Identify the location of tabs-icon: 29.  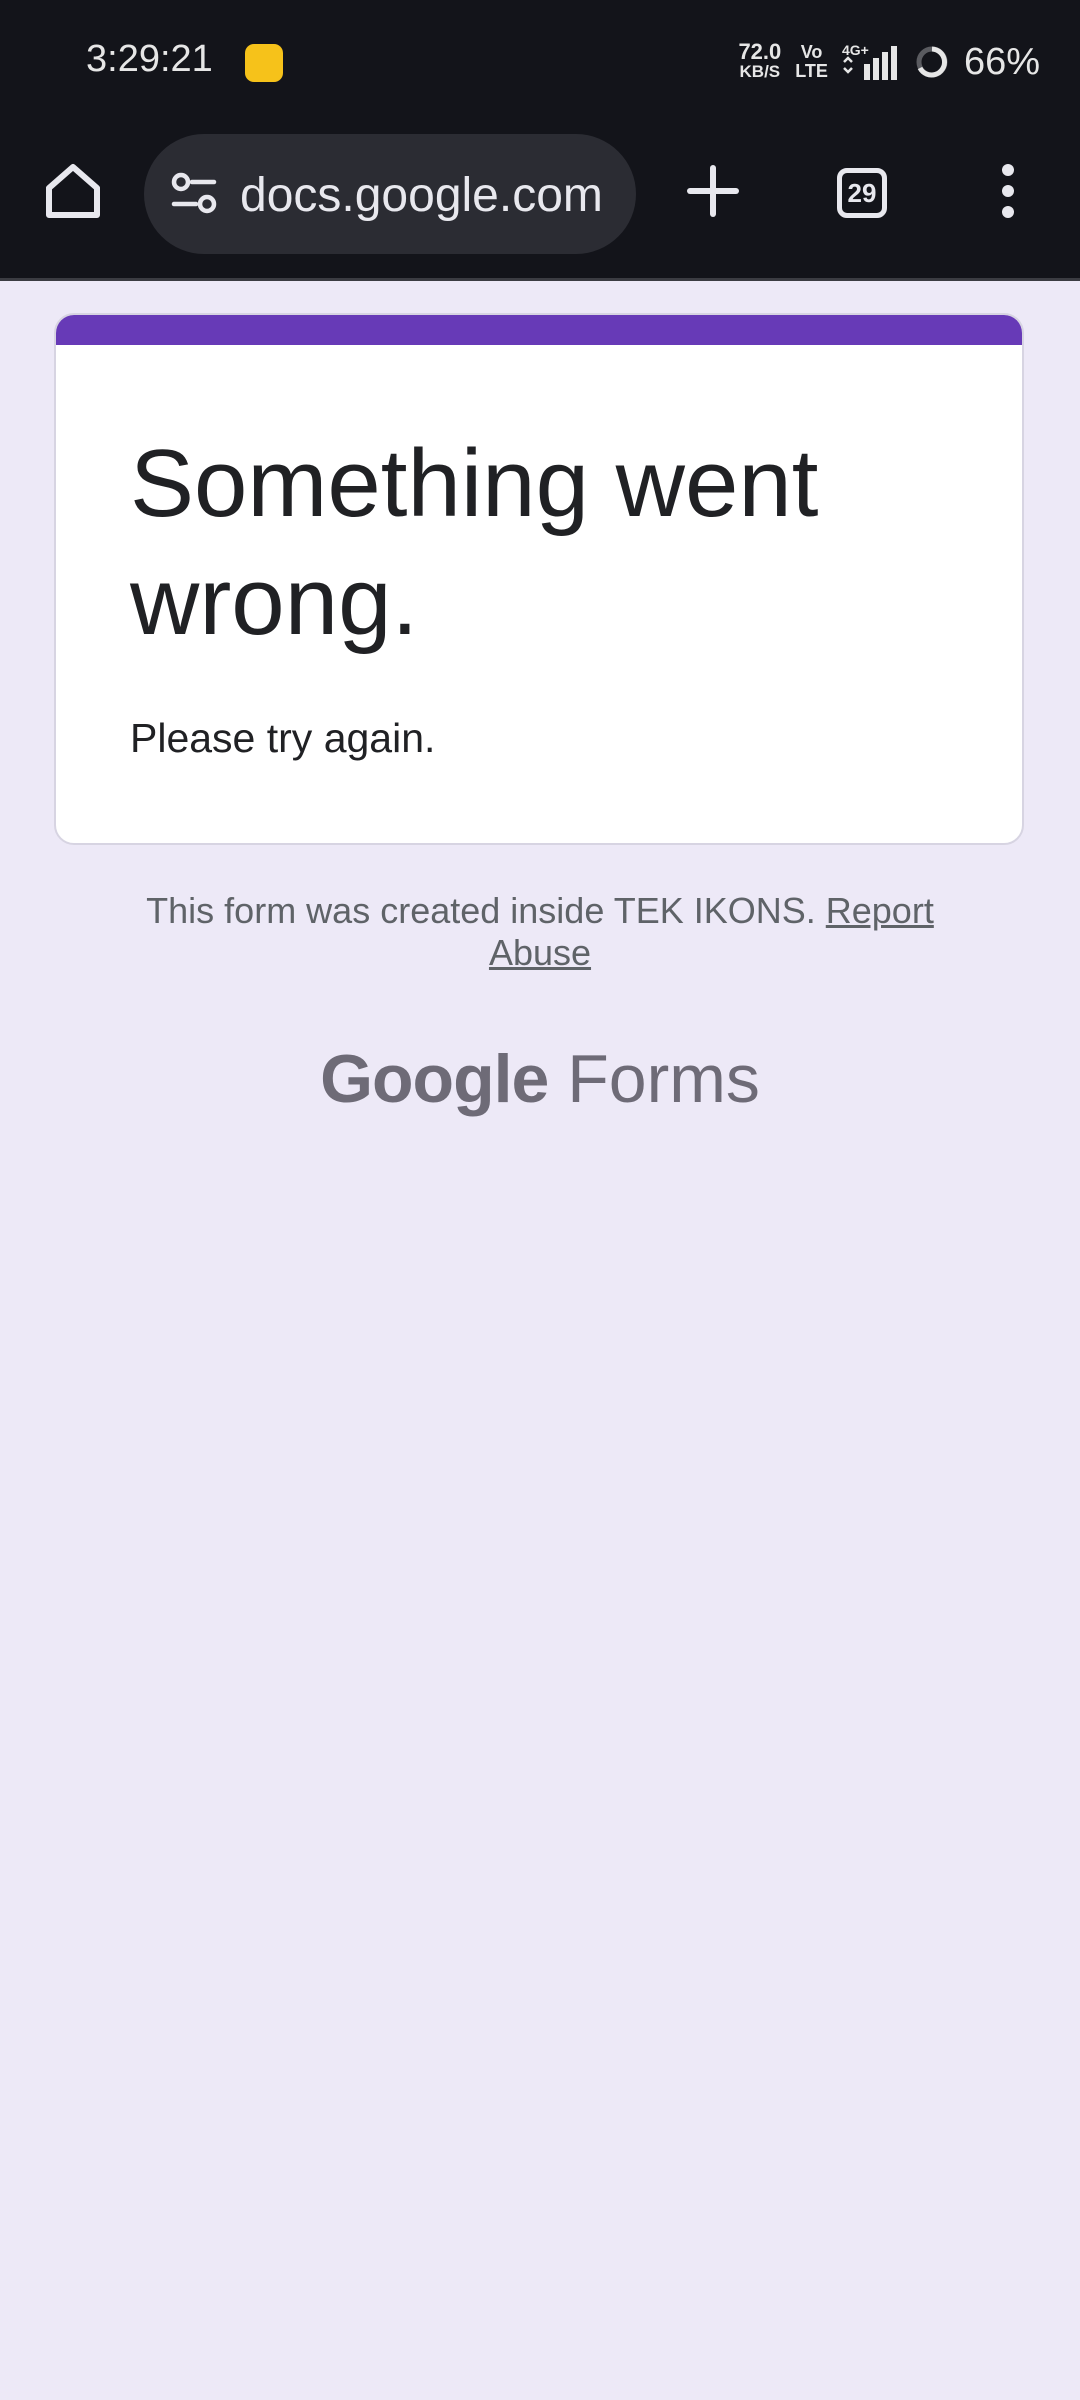
(862, 193).